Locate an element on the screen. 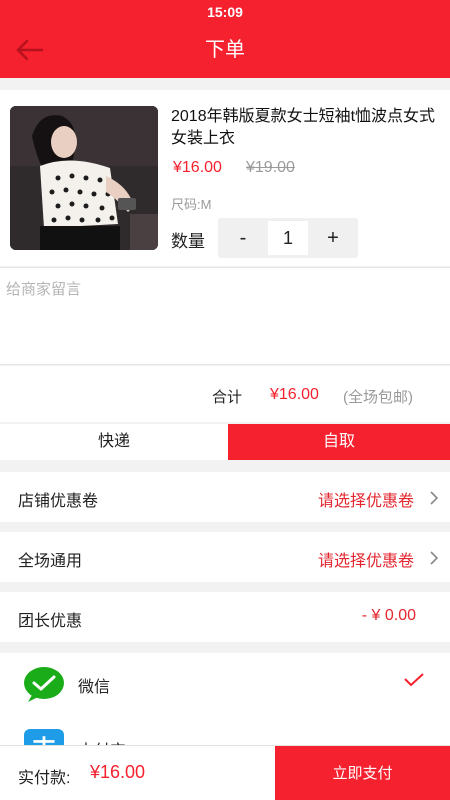  actual-payment-amount: ¥16.00 is located at coordinates (118, 772).